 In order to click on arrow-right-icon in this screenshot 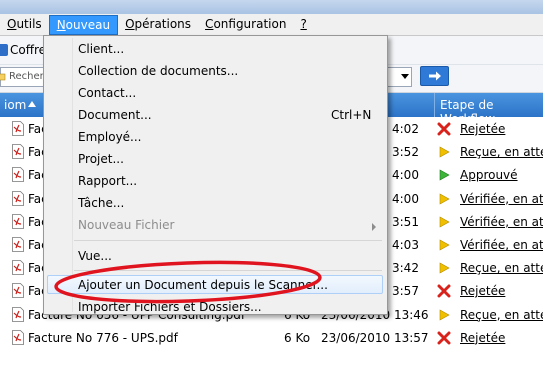, I will do `click(435, 76)`.